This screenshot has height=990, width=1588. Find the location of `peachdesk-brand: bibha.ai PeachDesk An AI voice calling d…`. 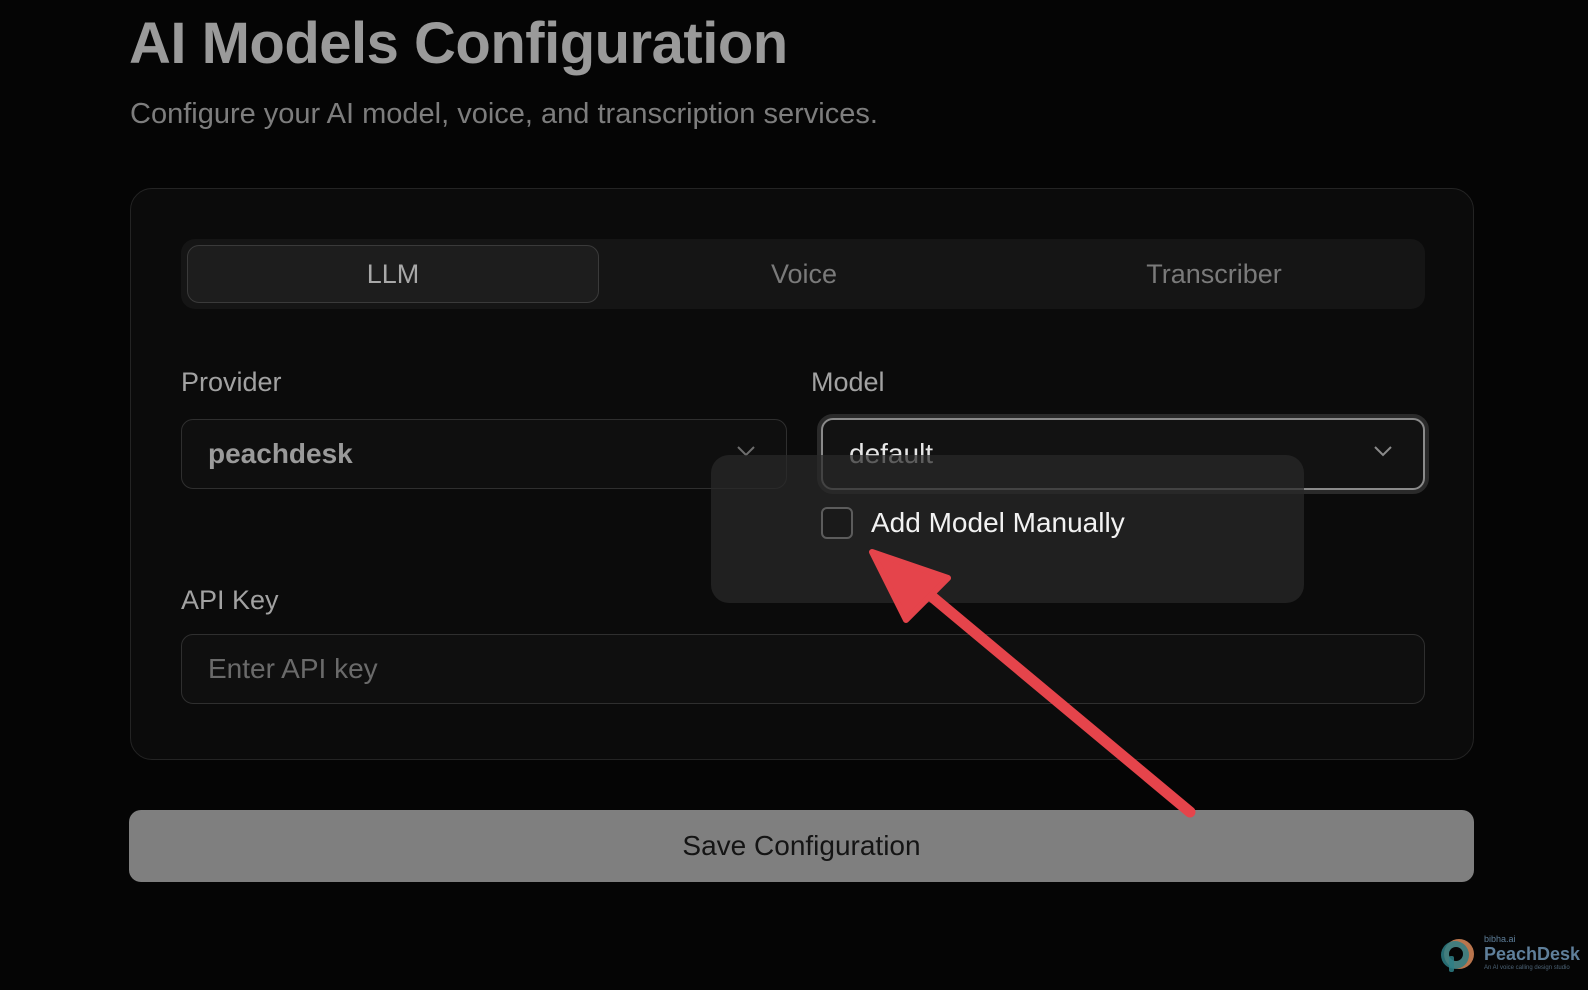

peachdesk-brand: bibha.ai PeachDesk An AI voice calling d… is located at coordinates (1509, 954).